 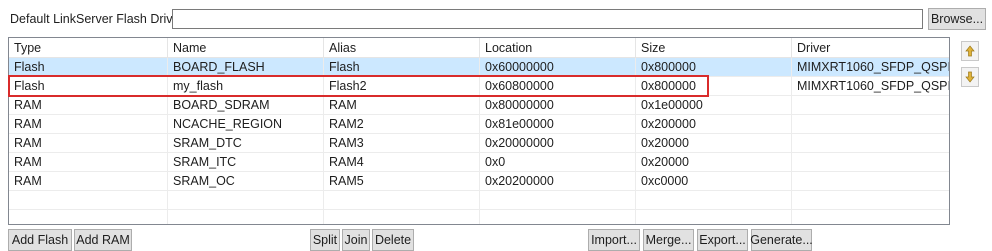 I want to click on delete-button: Delete, so click(x=393, y=240).